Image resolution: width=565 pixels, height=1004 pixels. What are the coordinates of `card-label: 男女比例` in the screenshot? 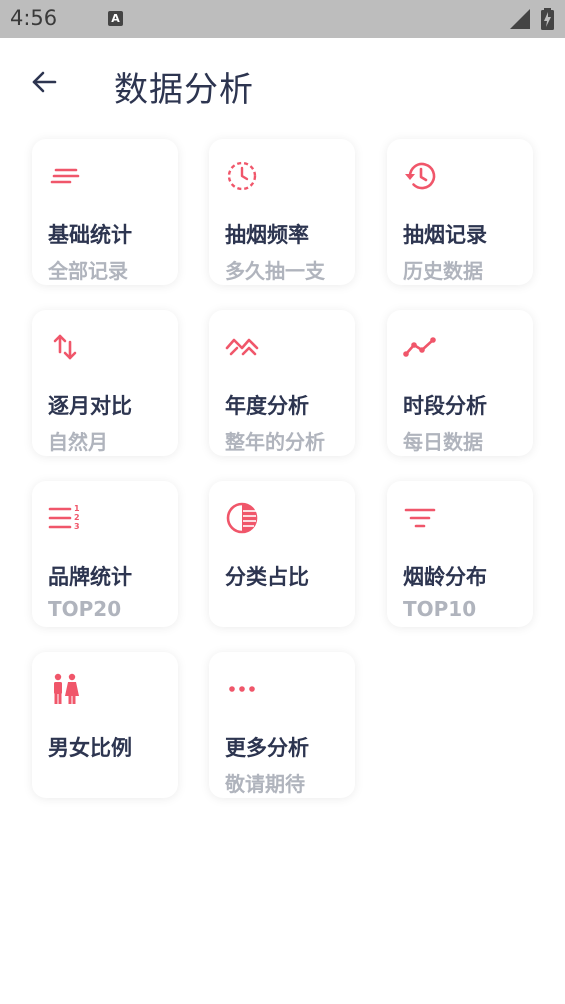 It's located at (90, 748).